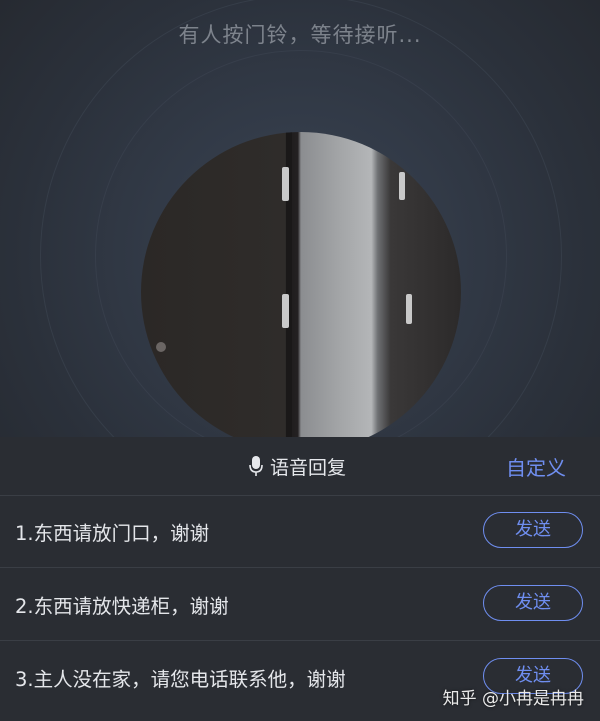 Image resolution: width=600 pixels, height=721 pixels. What do you see at coordinates (300, 604) in the screenshot?
I see `reply-row: 2.东西请放快递柜，谢谢 发送` at bounding box center [300, 604].